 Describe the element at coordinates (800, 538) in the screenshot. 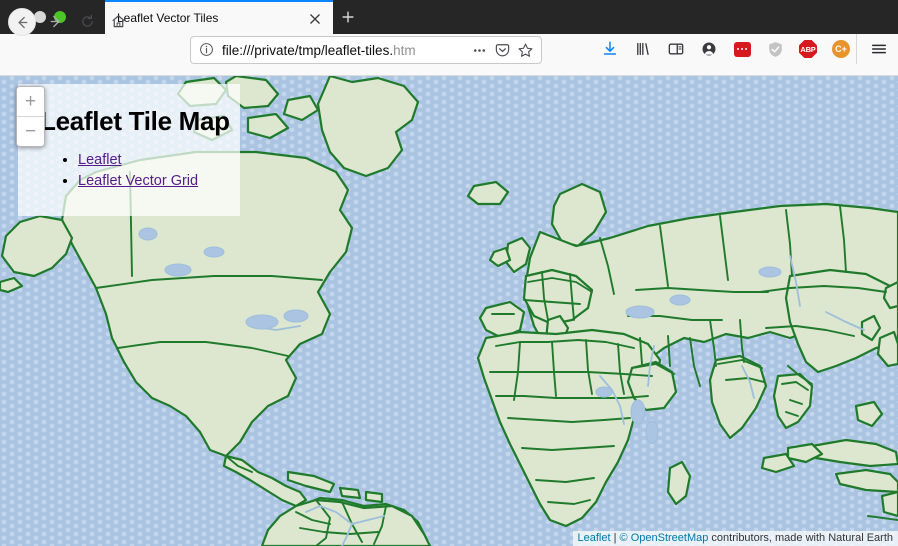

I see `attribution-suffix: contributors, made with Natural Earth` at that location.